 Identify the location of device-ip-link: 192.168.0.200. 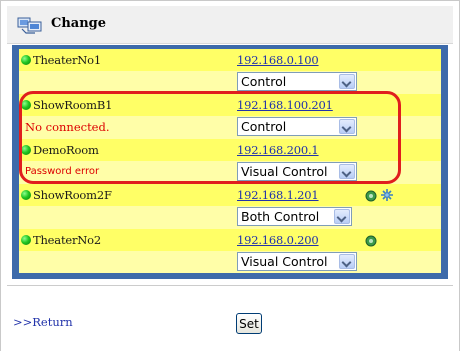
(278, 240).